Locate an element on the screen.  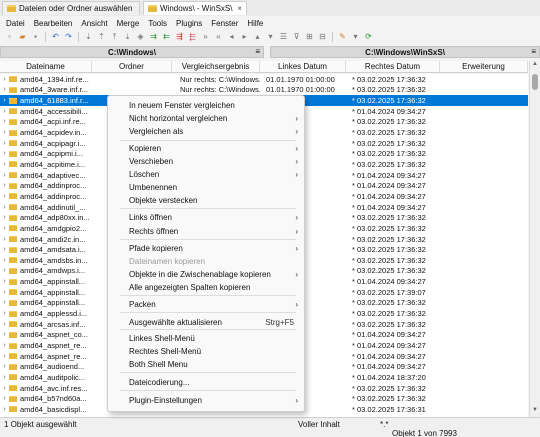
copy-right-icon: ⇉ is located at coordinates (153, 37).